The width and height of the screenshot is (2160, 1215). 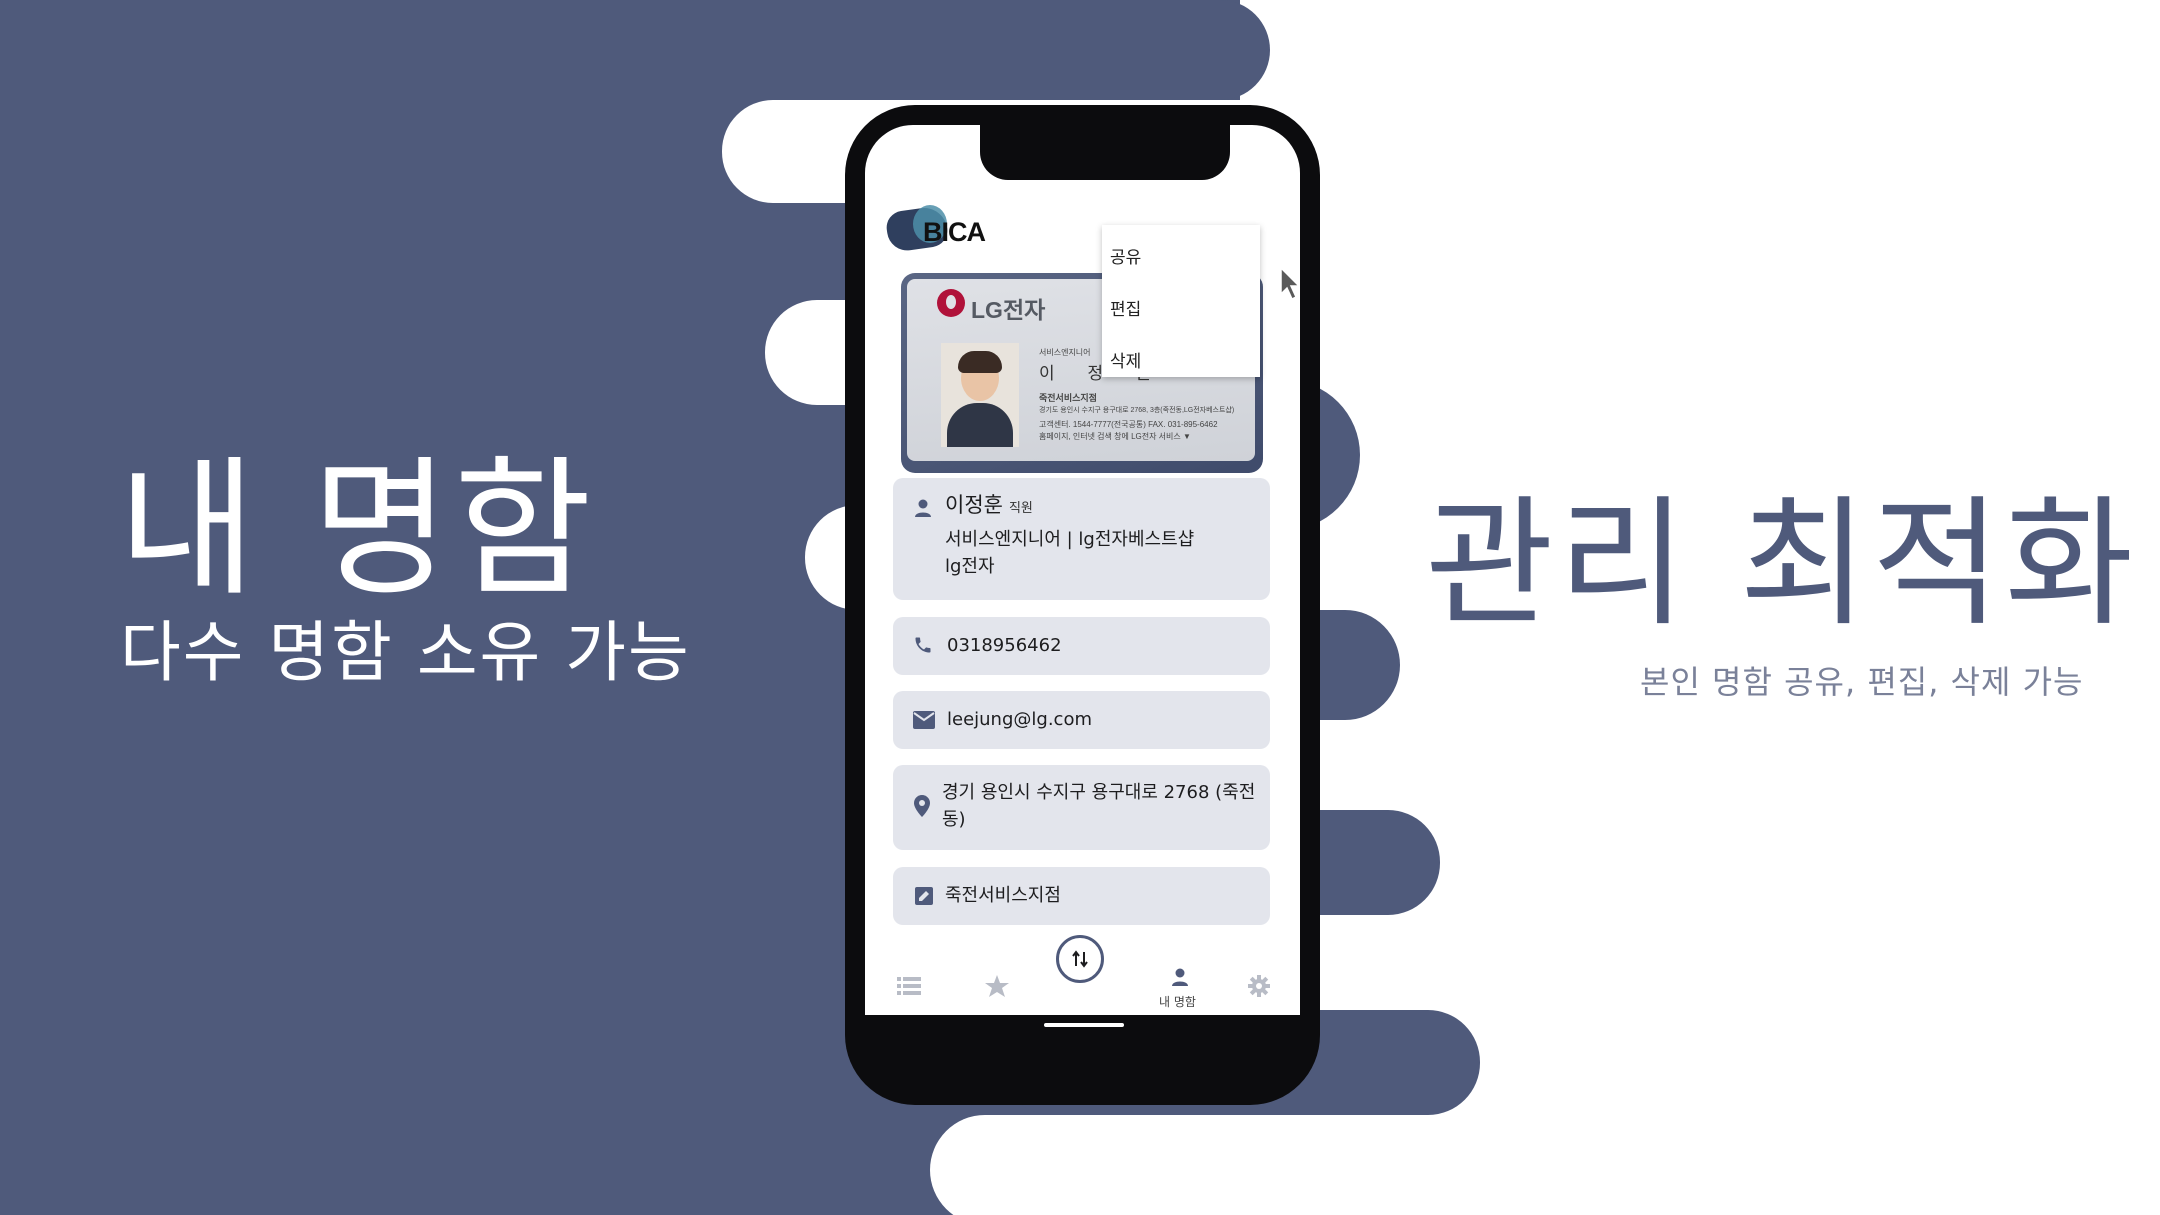 I want to click on menu-item-share: 공유, so click(x=1125, y=255).